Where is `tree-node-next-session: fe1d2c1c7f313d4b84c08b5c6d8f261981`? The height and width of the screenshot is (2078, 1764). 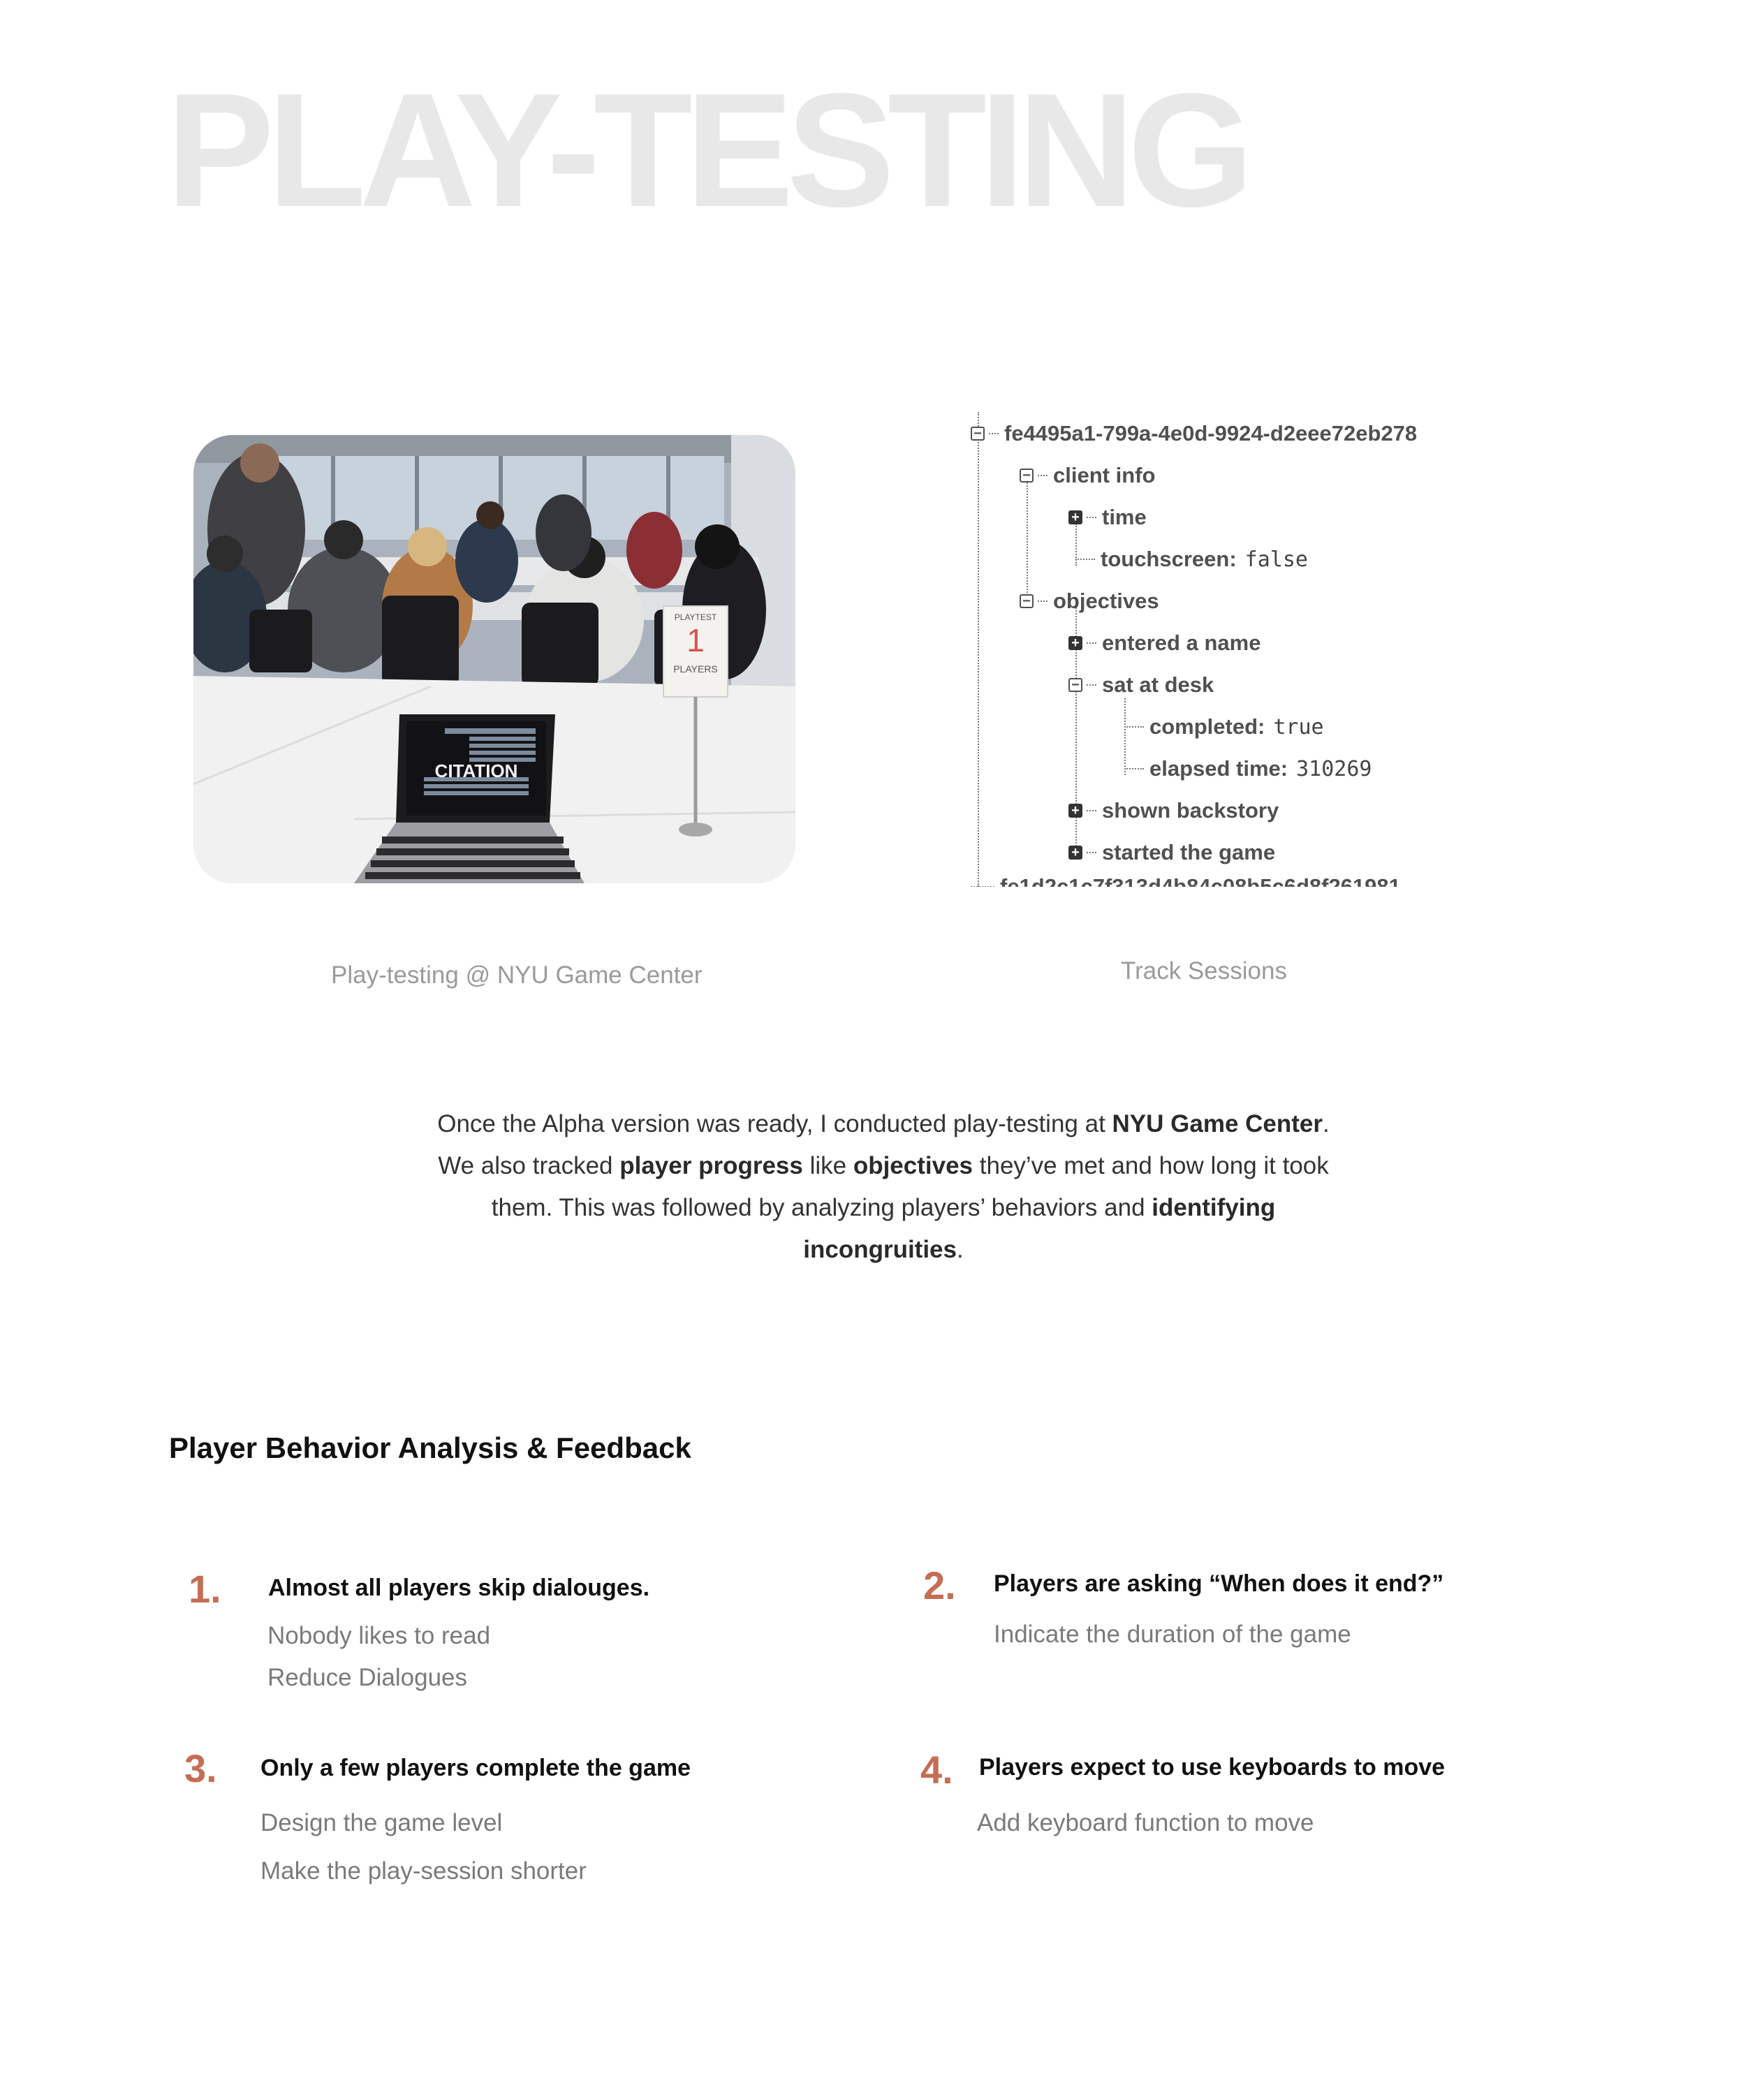
tree-node-next-session: fe1d2c1c7f313d4b84c08b5c6d8f261981 is located at coordinates (1186, 880).